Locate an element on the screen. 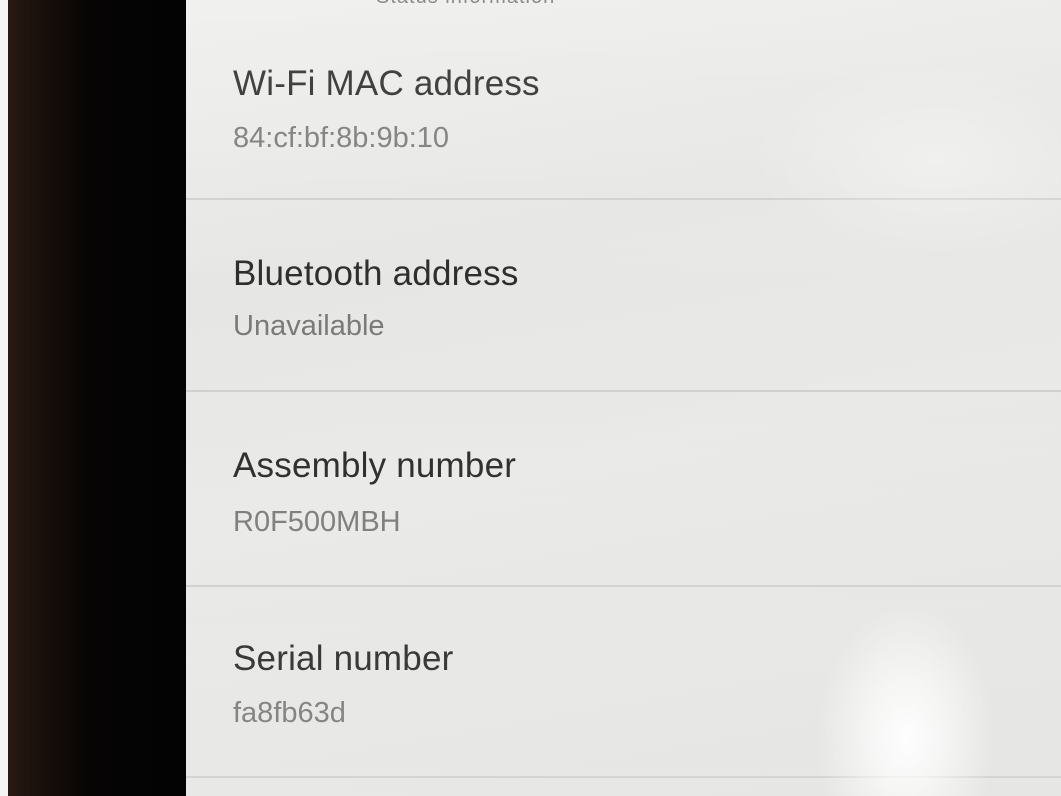 This screenshot has width=1061, height=796. item-title: Serial number is located at coordinates (343, 658).